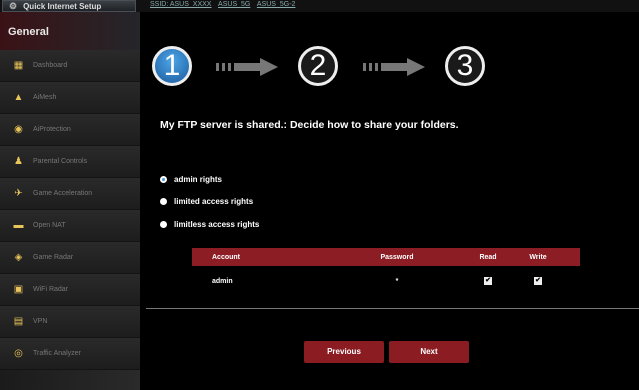 The height and width of the screenshot is (390, 639). What do you see at coordinates (18, 129) in the screenshot?
I see `aiprotection-icon: ◉` at bounding box center [18, 129].